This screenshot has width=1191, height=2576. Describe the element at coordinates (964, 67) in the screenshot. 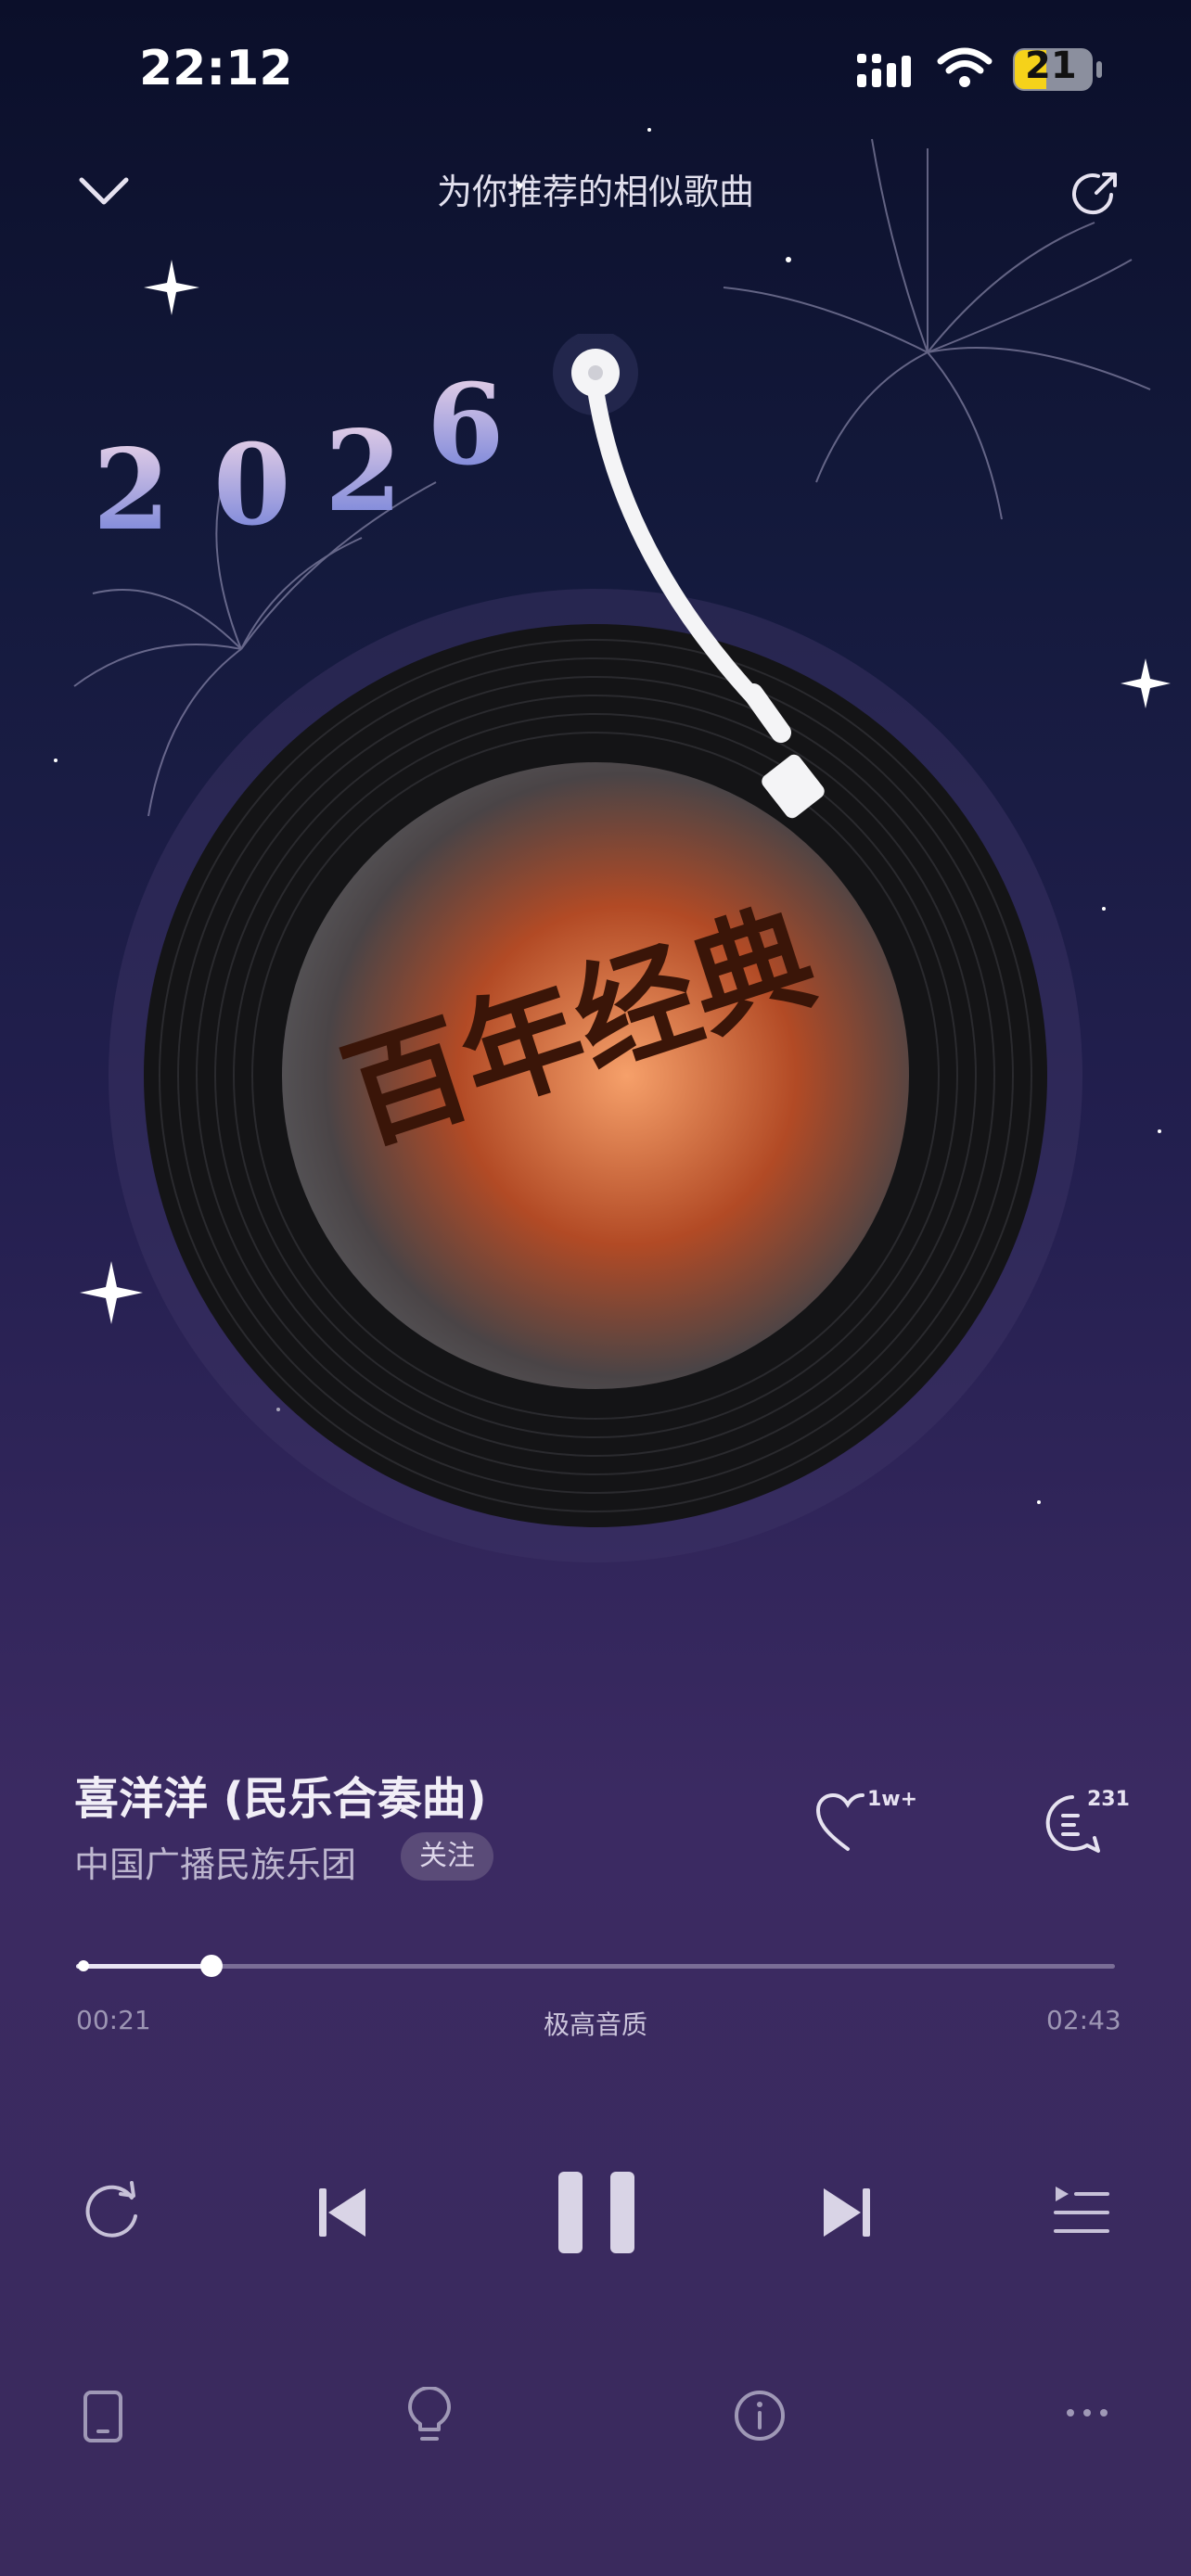

I see `wifi-icon` at that location.